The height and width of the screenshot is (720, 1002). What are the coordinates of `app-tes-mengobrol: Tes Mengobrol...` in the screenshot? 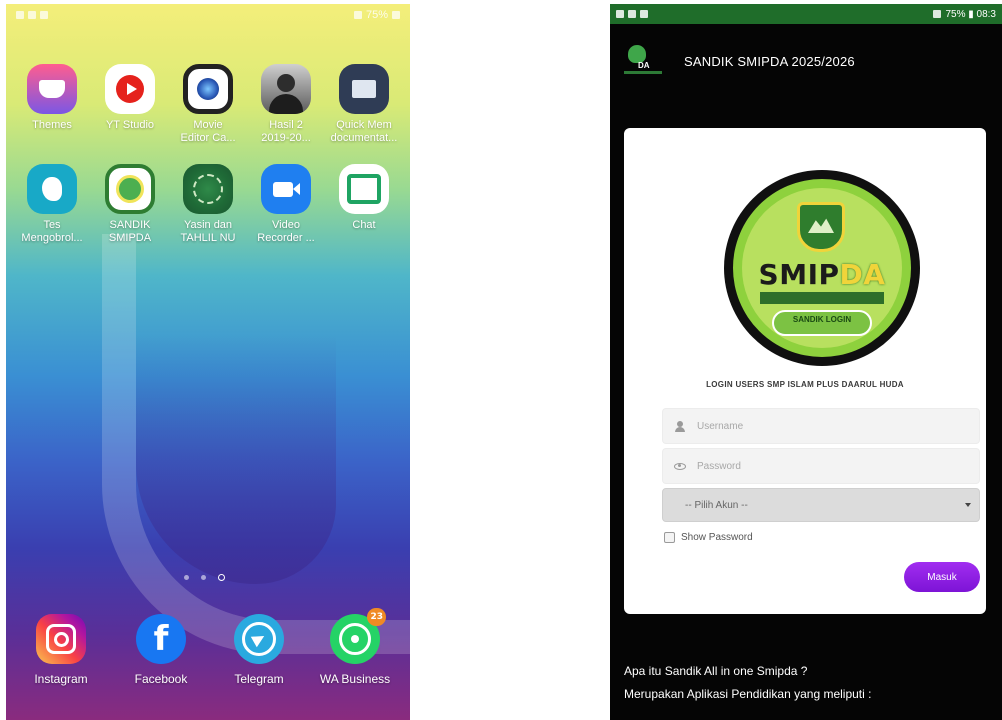 It's located at (52, 204).